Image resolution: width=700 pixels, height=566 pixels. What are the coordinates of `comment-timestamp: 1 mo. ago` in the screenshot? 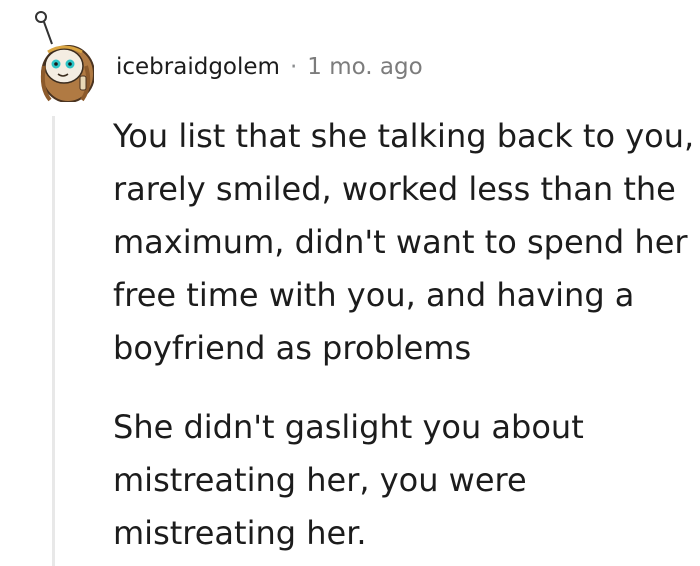 It's located at (364, 67).